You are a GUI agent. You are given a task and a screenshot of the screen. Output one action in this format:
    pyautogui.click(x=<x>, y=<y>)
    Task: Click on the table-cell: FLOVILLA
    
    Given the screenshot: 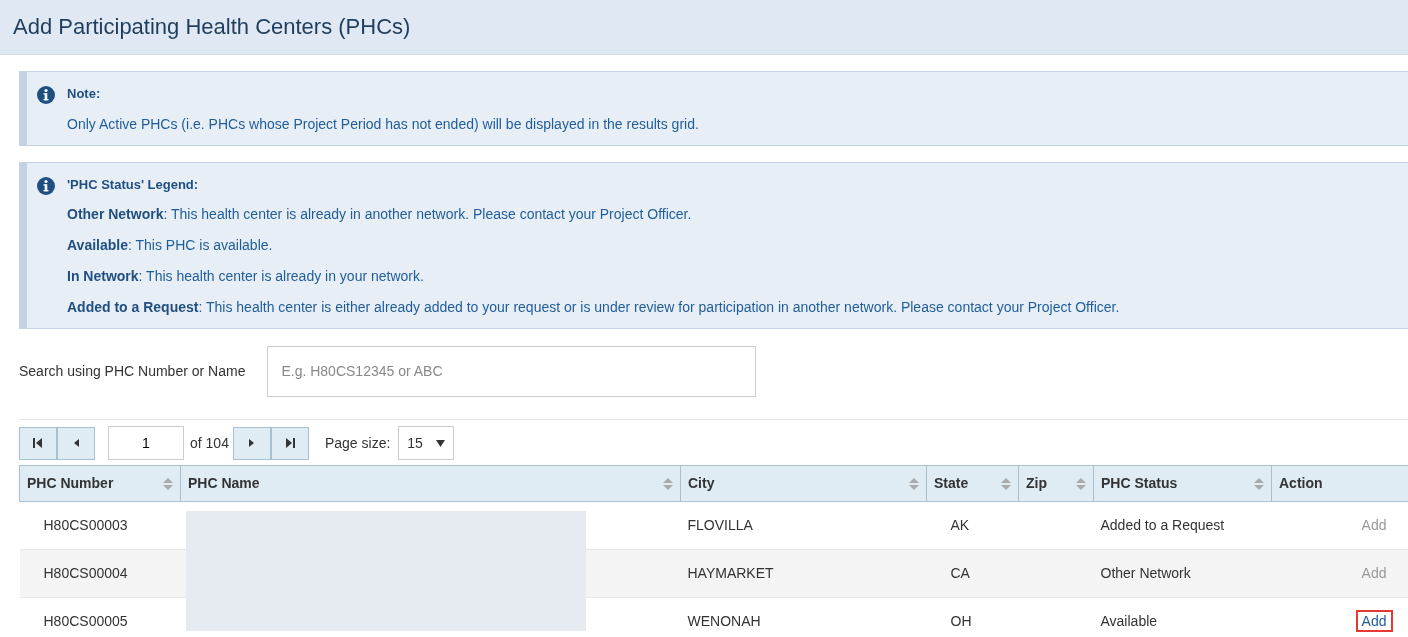 What is the action you would take?
    pyautogui.click(x=720, y=525)
    